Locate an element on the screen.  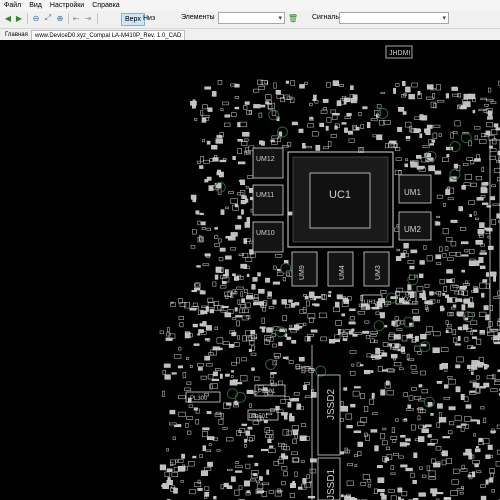
menu-view: Вид is located at coordinates (35, 5).